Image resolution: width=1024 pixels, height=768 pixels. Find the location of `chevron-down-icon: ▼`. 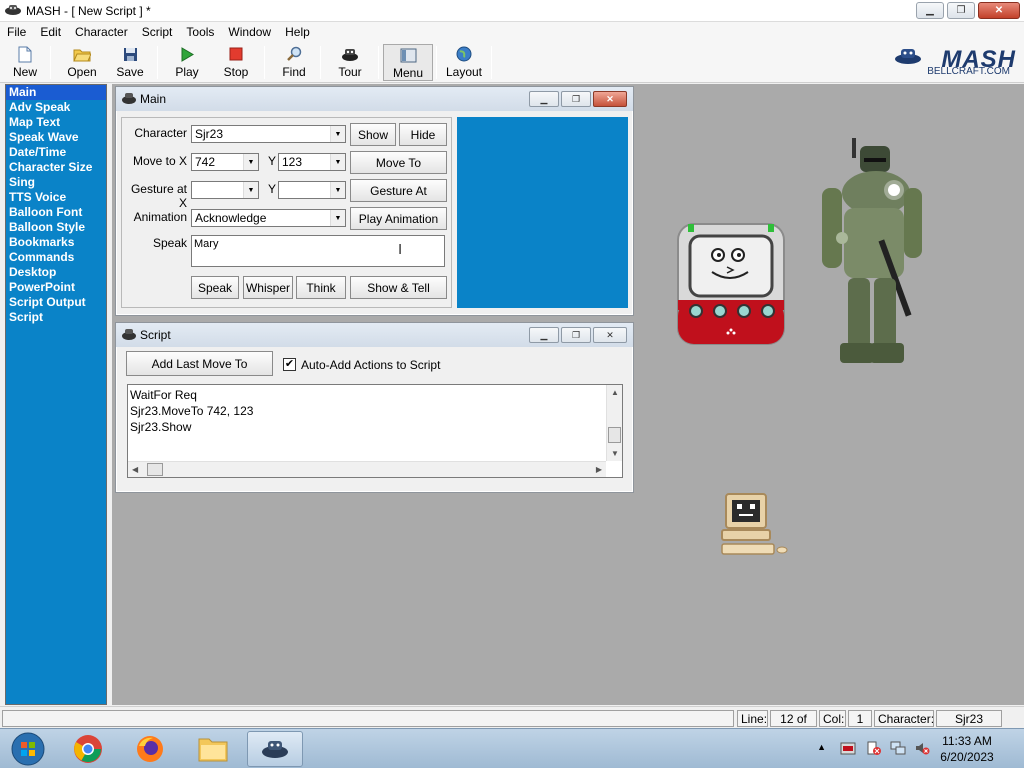

chevron-down-icon: ▼ is located at coordinates (337, 218).